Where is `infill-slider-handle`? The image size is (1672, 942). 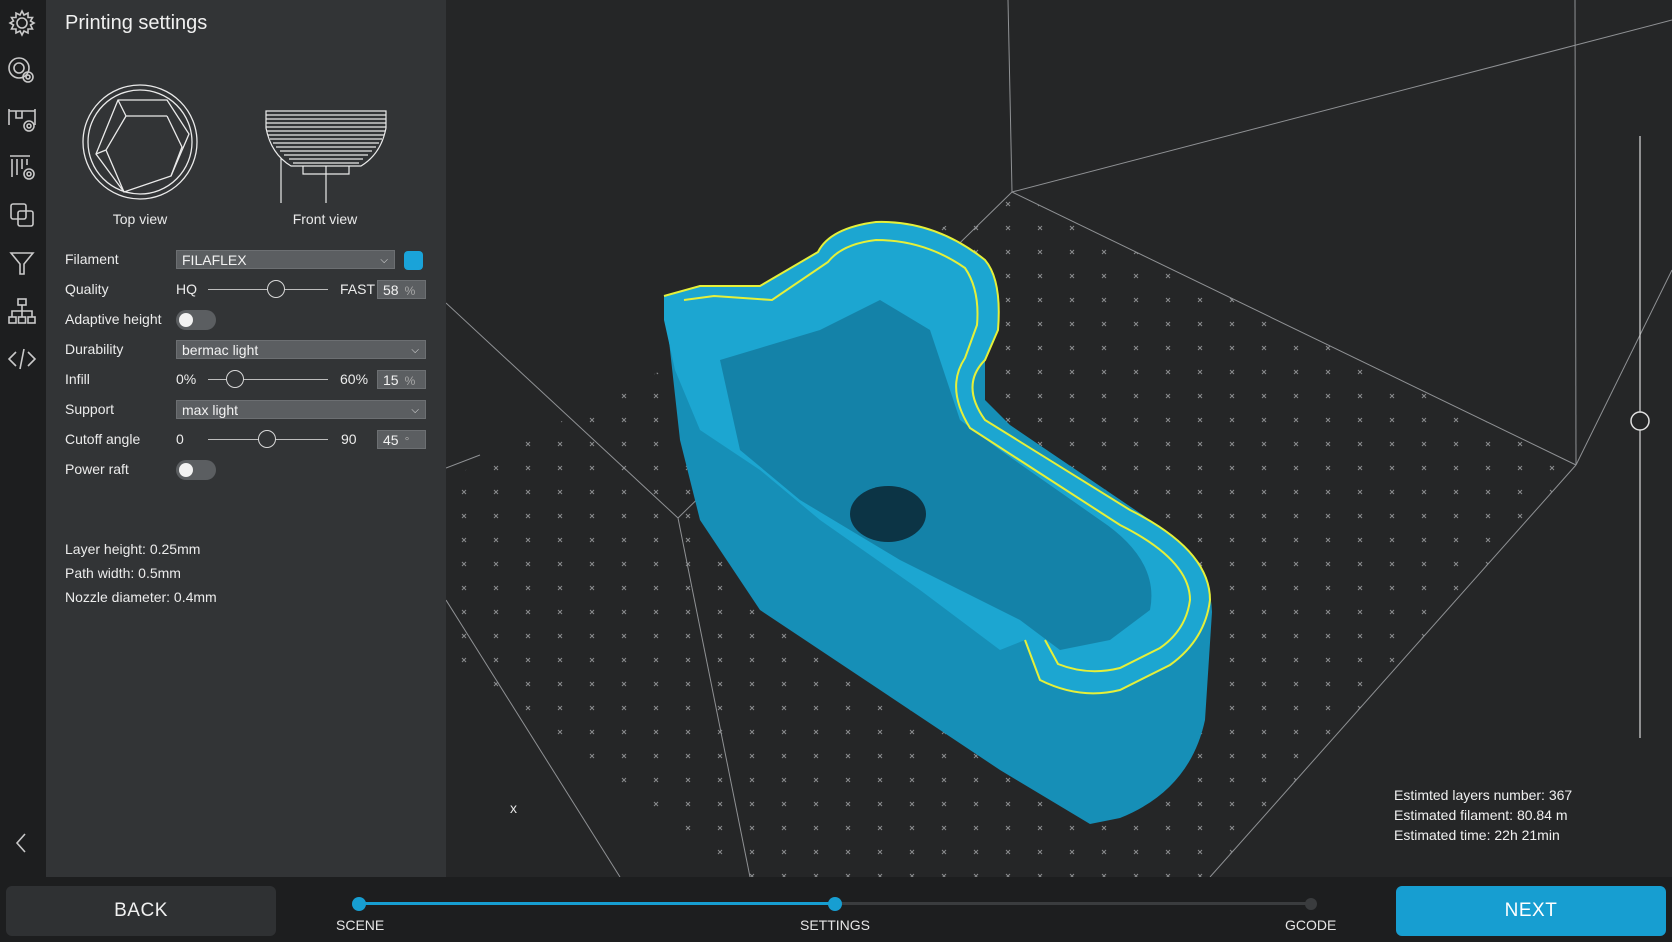 infill-slider-handle is located at coordinates (235, 379).